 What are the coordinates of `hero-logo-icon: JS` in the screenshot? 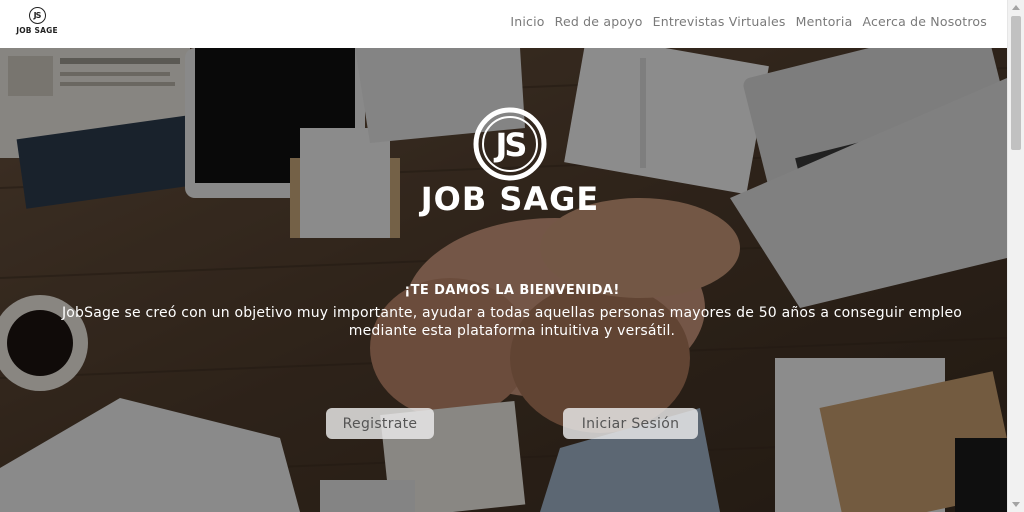 It's located at (510, 144).